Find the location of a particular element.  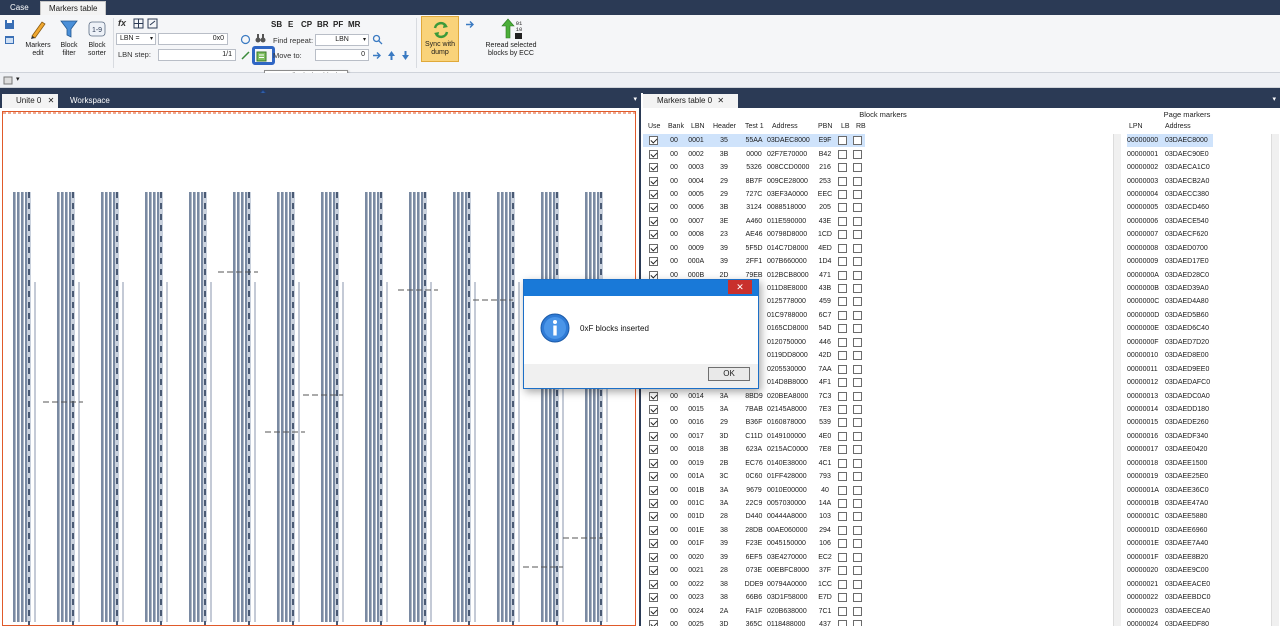

tag-e: E is located at coordinates (290, 24).